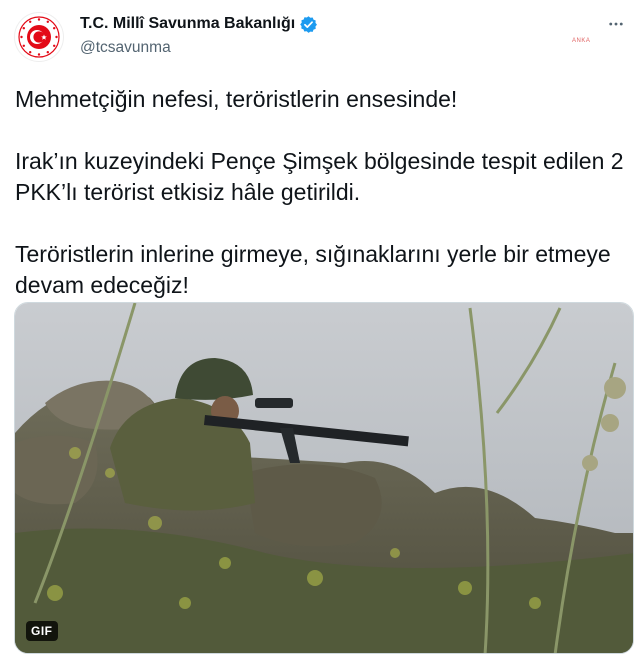  What do you see at coordinates (187, 24) in the screenshot?
I see `display-name: T.C. Millî Savunma Bakanlığı` at bounding box center [187, 24].